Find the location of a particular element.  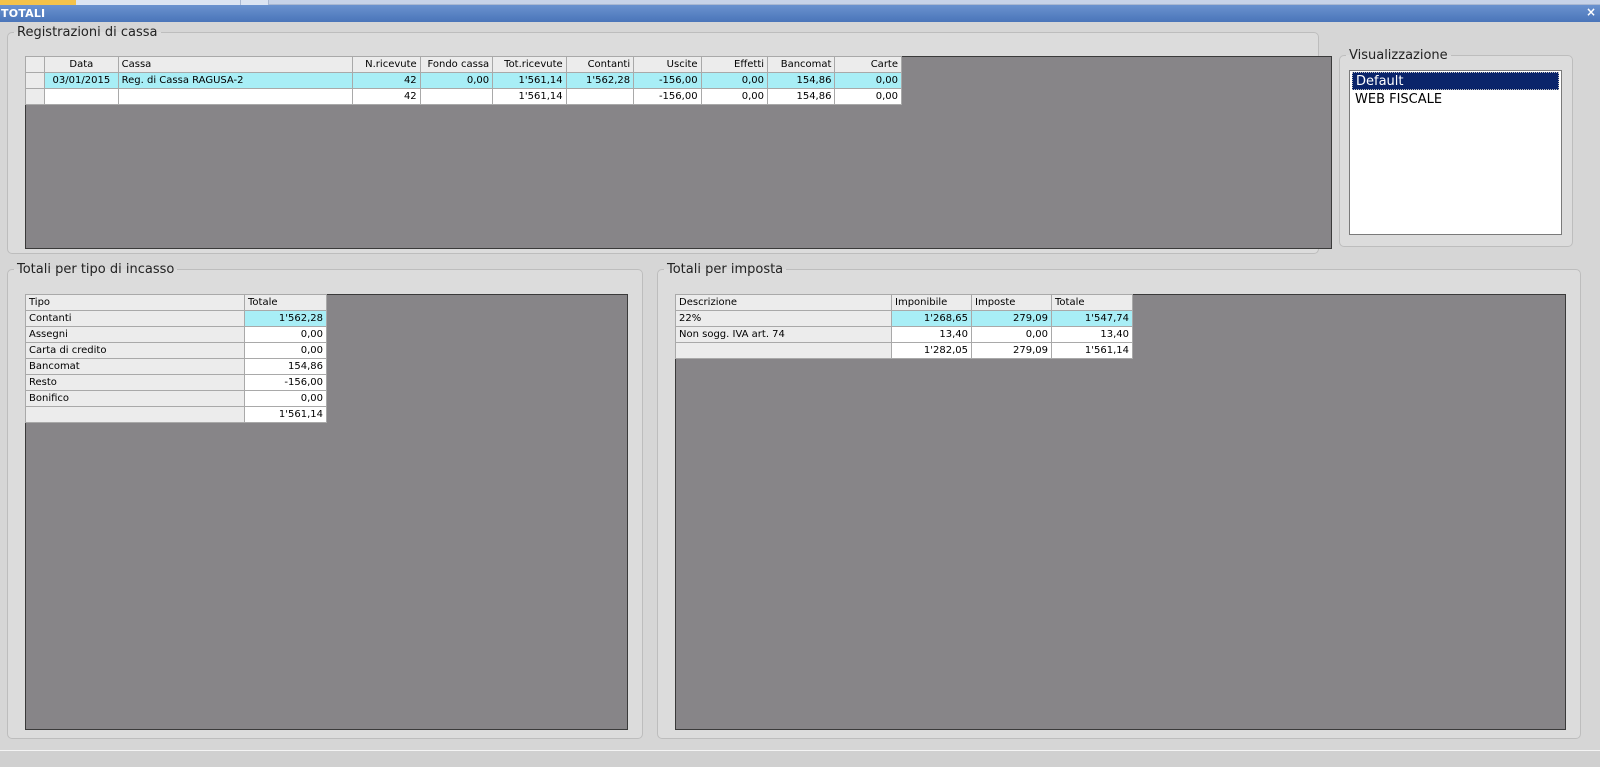

column-header: Effetti is located at coordinates (734, 64).